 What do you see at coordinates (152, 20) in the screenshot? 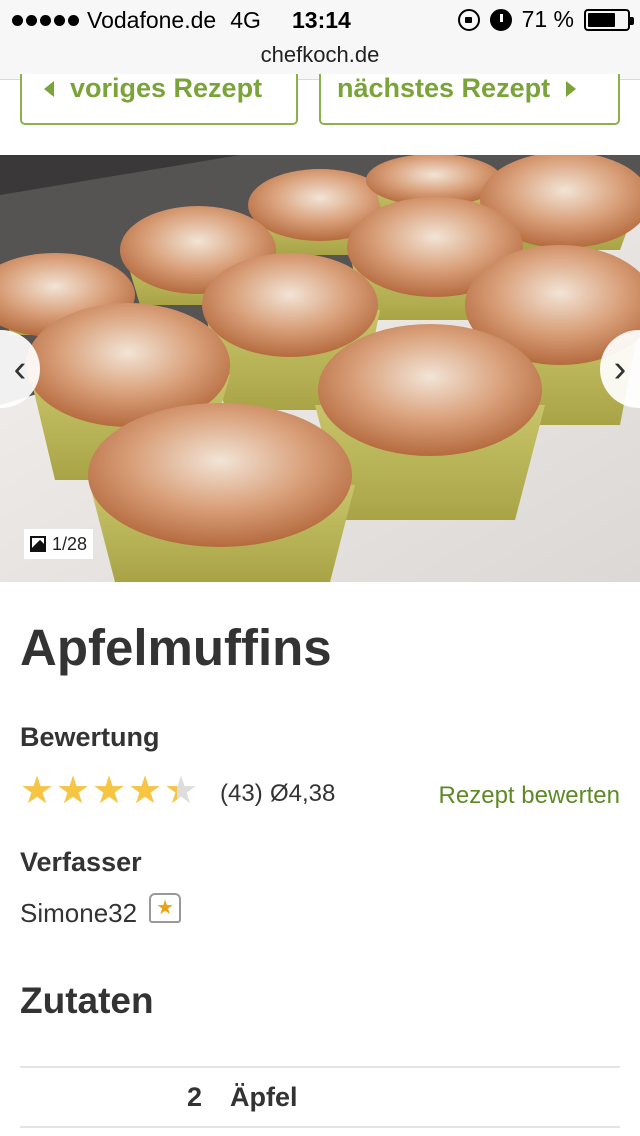
I see `carrier-name: Vodafone.de` at bounding box center [152, 20].